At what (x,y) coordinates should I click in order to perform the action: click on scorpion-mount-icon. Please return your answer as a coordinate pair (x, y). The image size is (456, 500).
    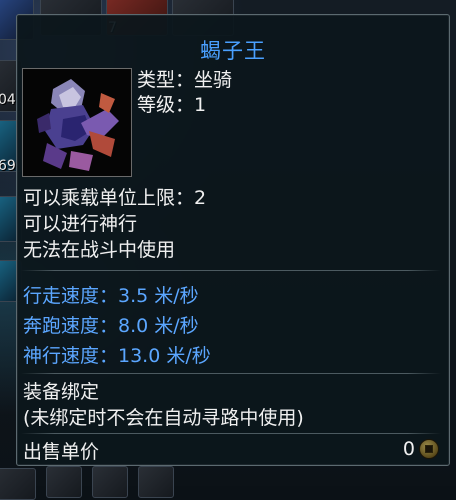
    Looking at the image, I should click on (77, 122).